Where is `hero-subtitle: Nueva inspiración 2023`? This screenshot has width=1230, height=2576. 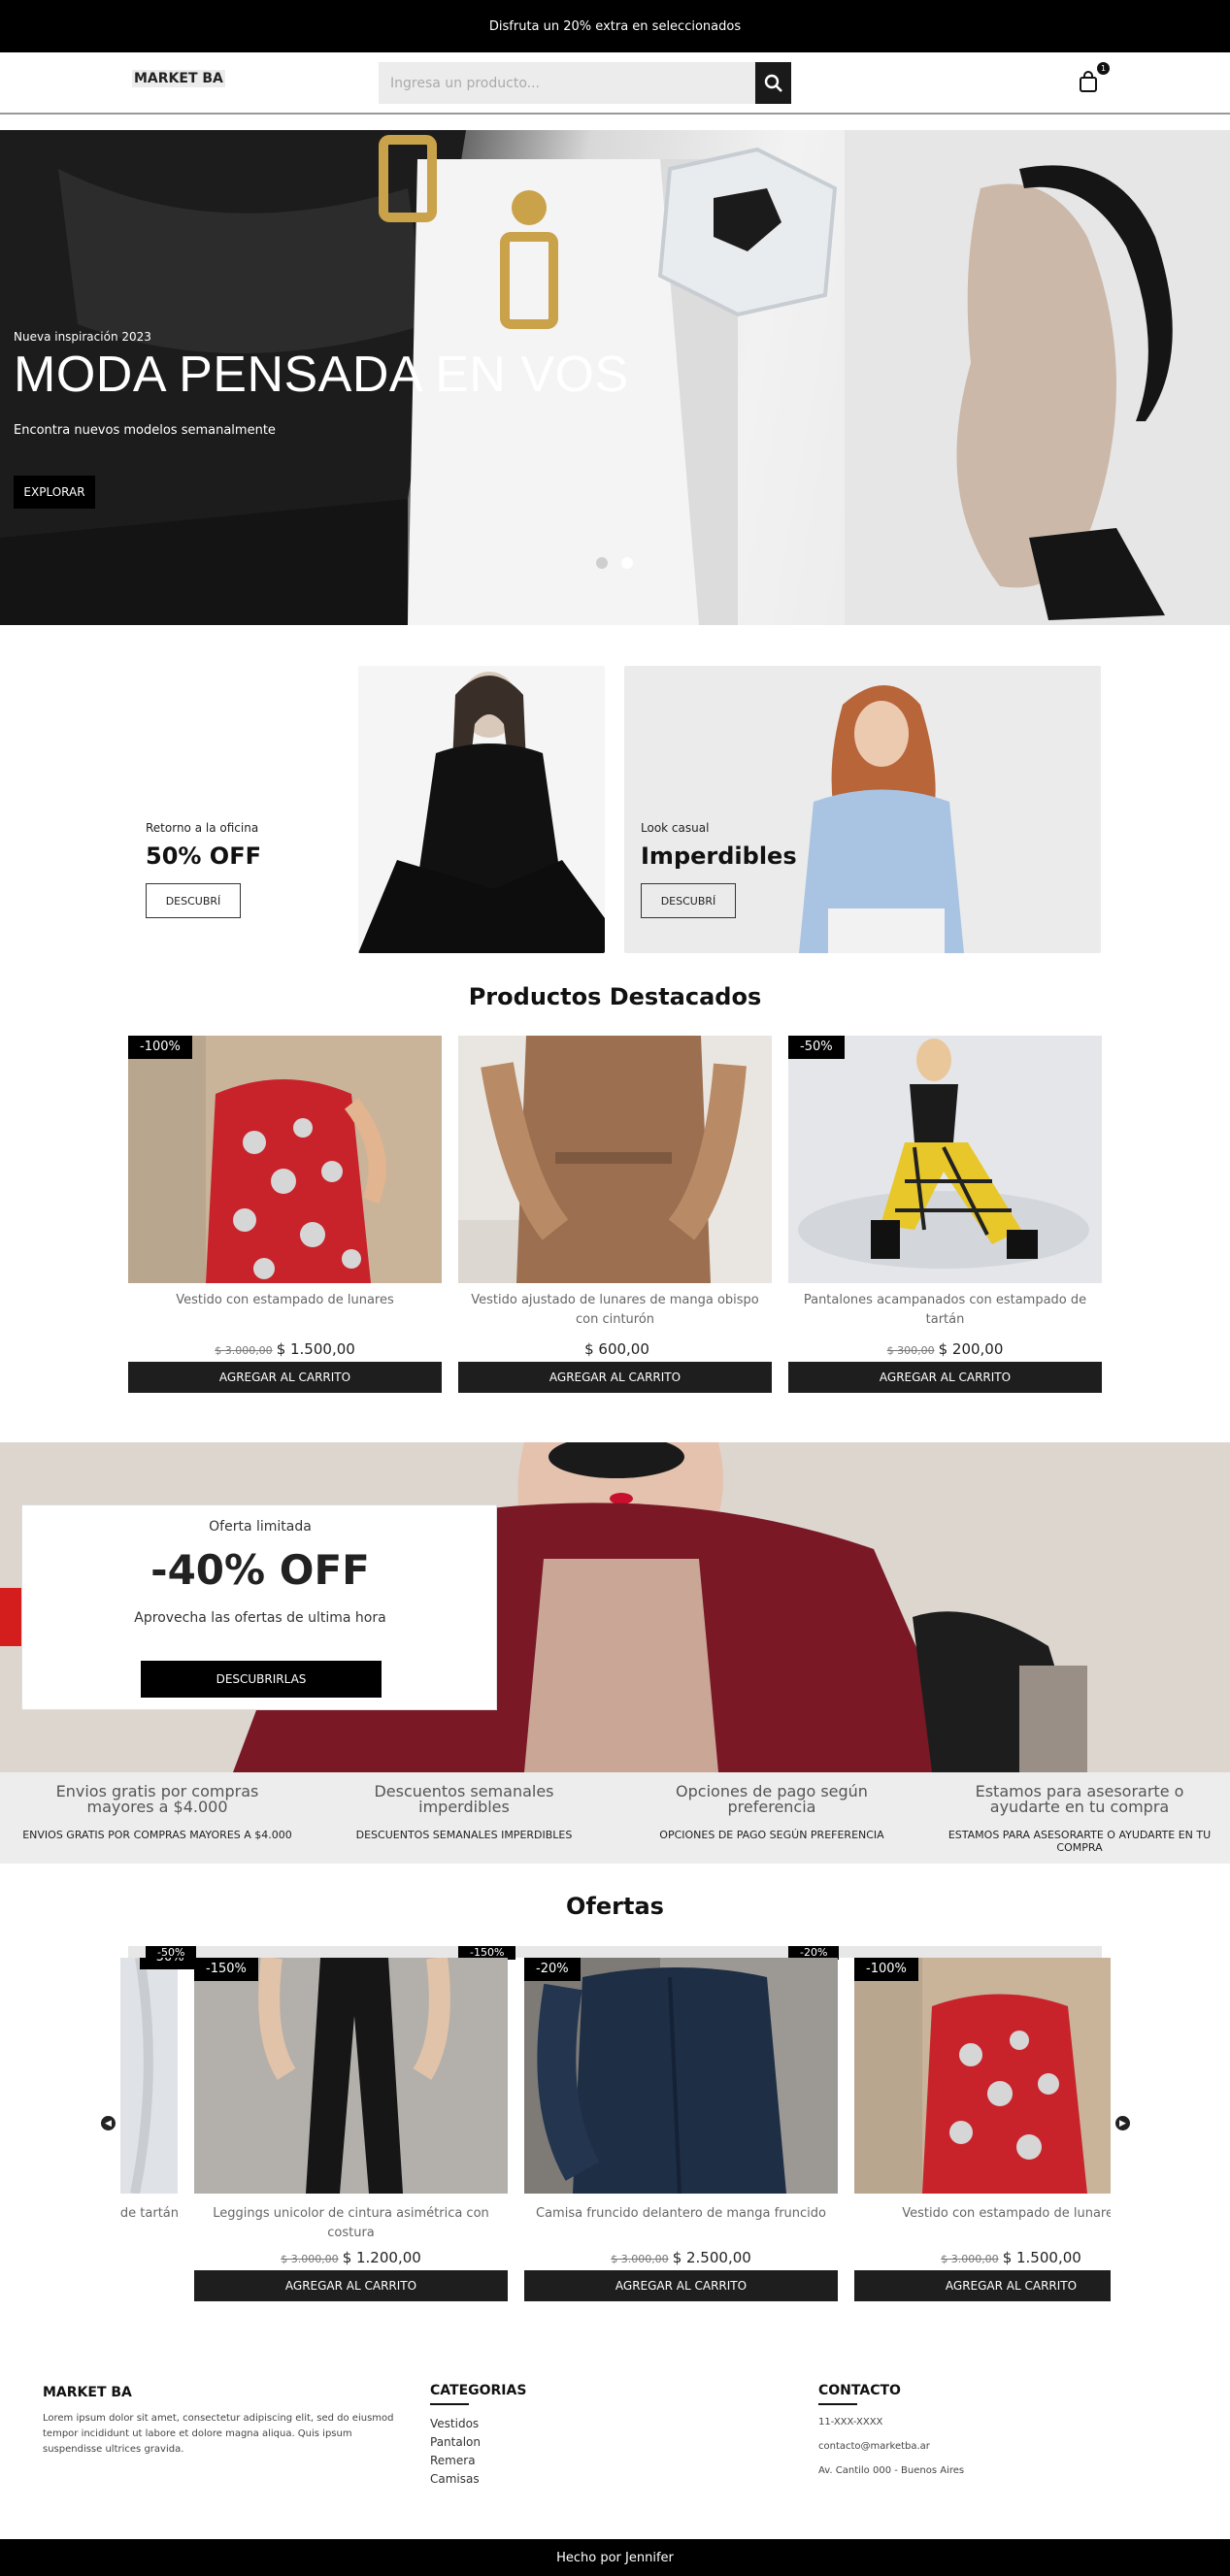 hero-subtitle: Nueva inspiración 2023 is located at coordinates (82, 337).